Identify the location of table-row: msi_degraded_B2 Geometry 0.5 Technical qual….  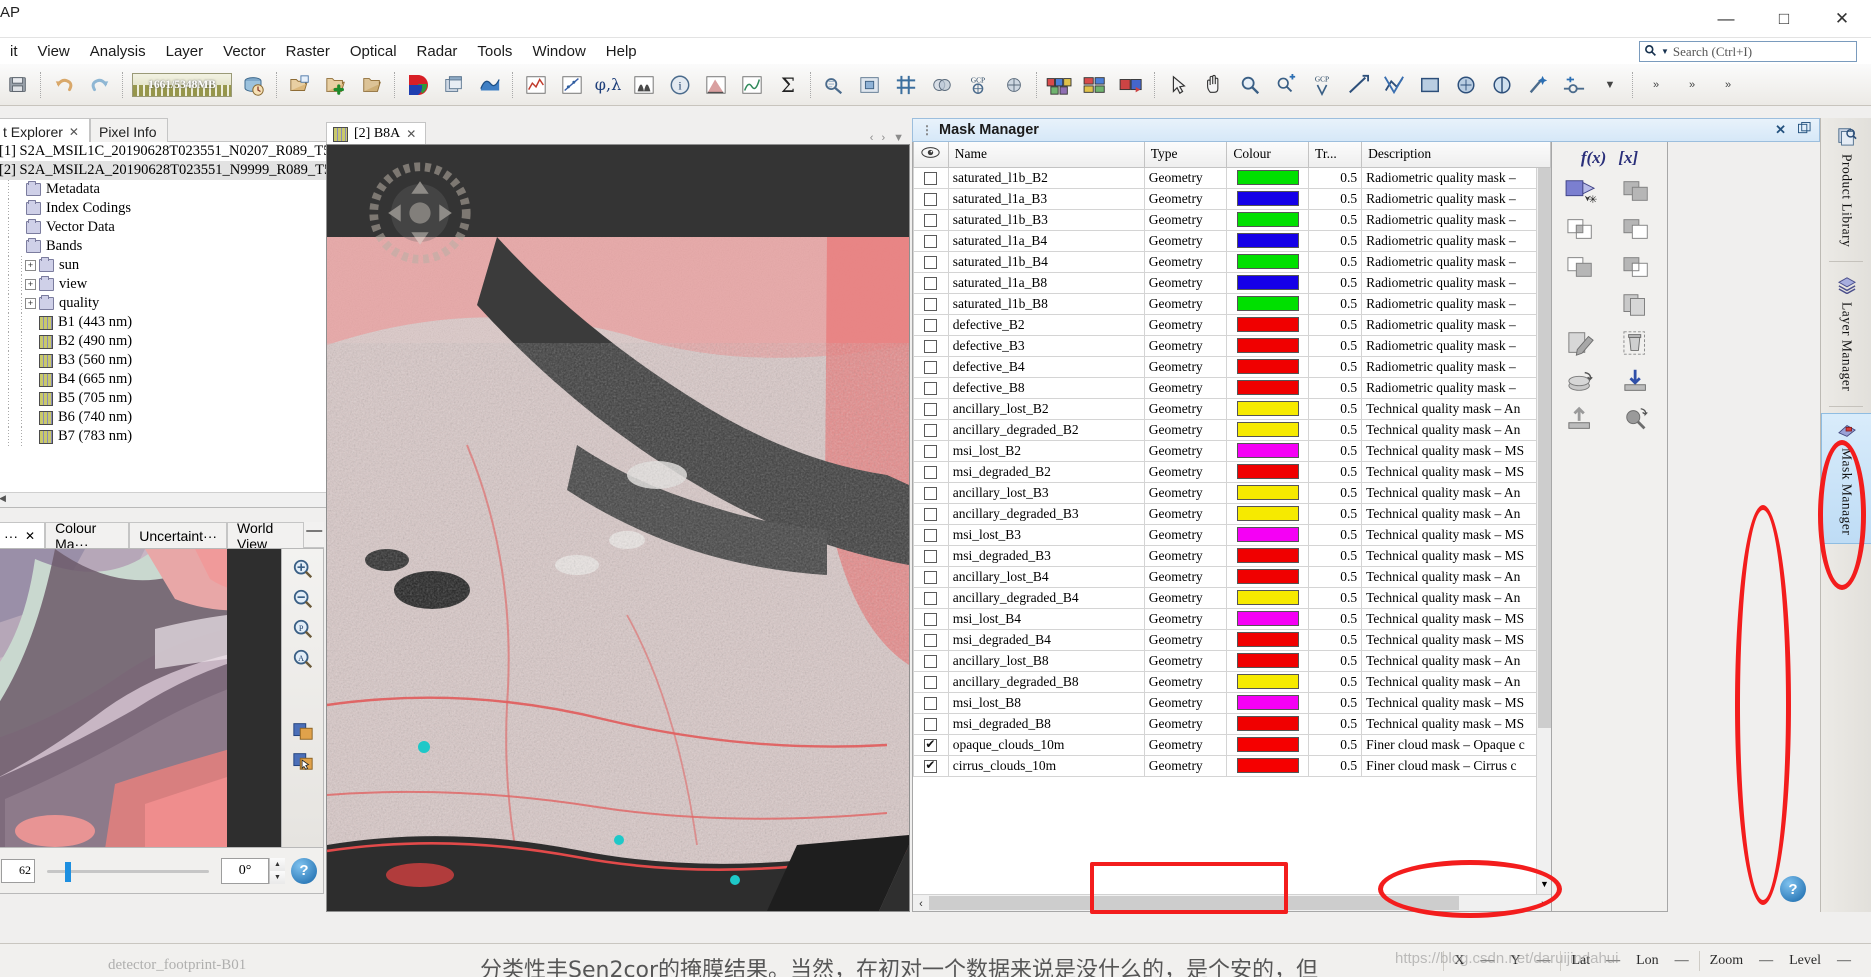
(1232, 471).